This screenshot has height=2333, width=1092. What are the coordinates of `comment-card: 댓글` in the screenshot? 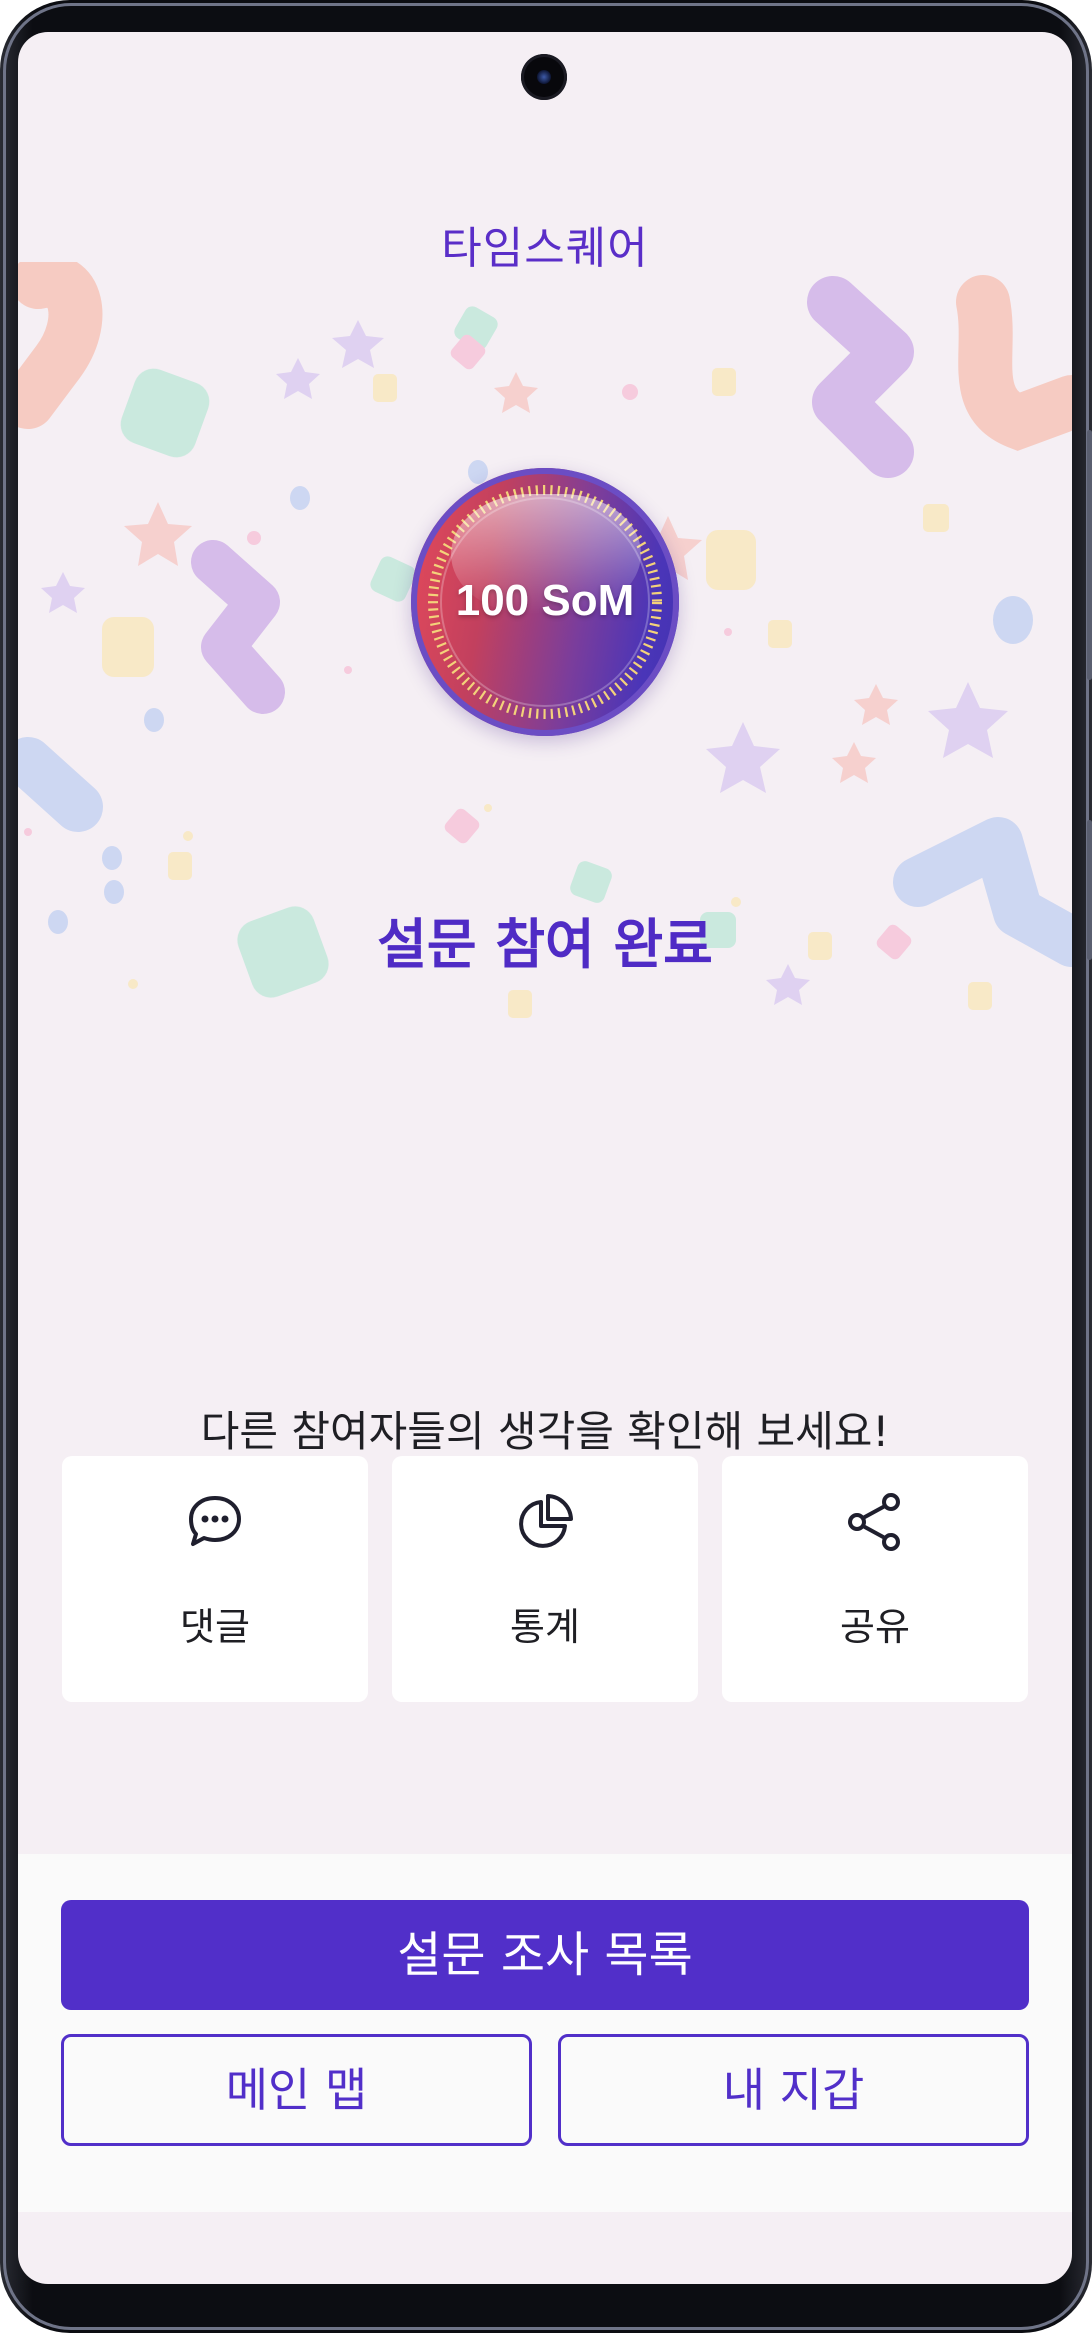 It's located at (215, 1579).